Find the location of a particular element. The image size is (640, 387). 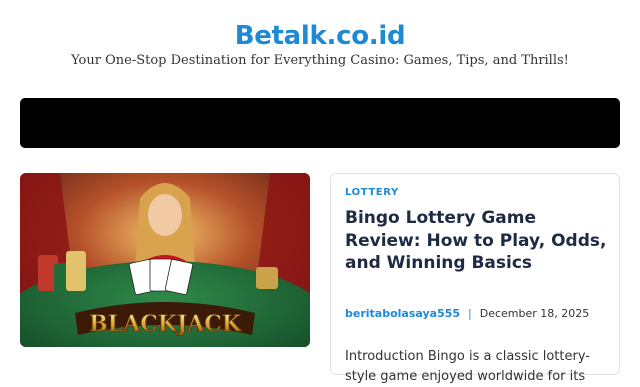

post-meta: beritabolasaya555 | December 18, 2025 is located at coordinates (467, 314).